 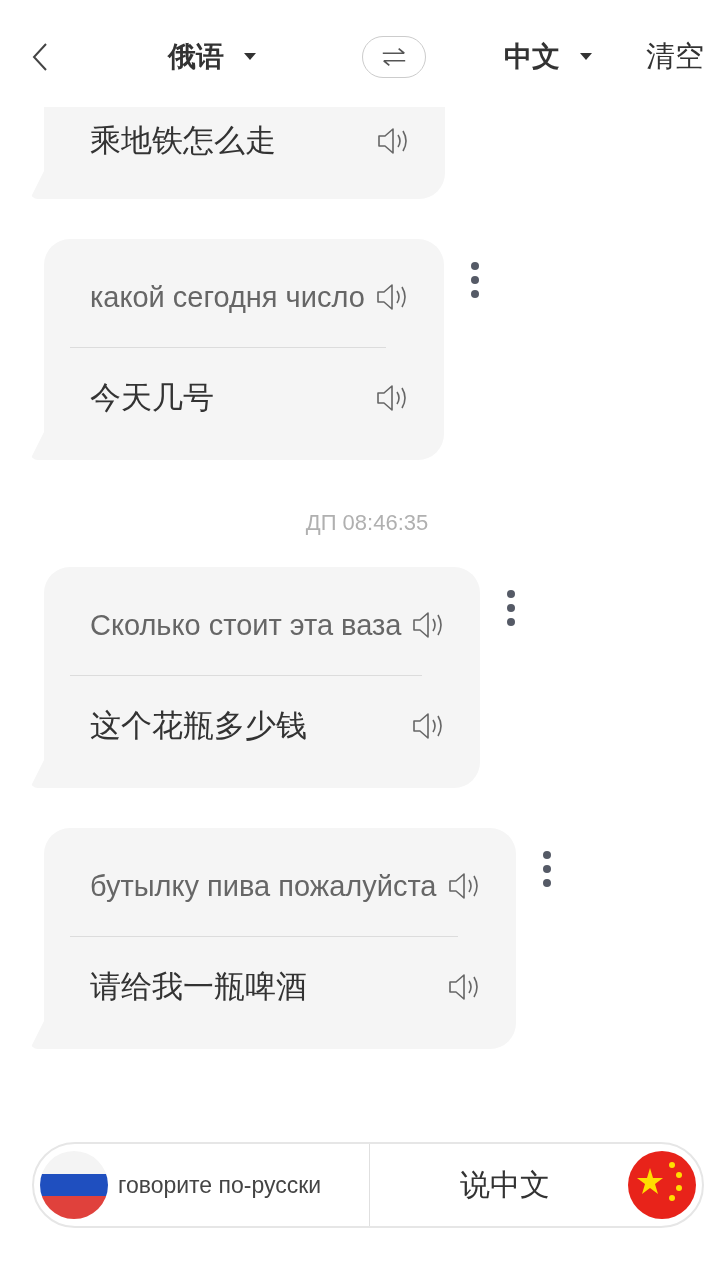 What do you see at coordinates (212, 56) in the screenshot?
I see `source-language-dropdown: 俄语` at bounding box center [212, 56].